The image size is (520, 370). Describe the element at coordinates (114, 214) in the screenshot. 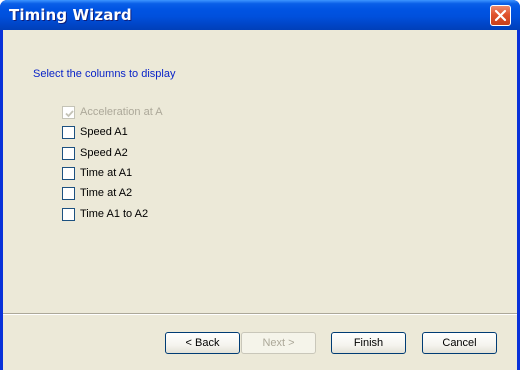

I see `option-label: Time A1 to A2` at that location.